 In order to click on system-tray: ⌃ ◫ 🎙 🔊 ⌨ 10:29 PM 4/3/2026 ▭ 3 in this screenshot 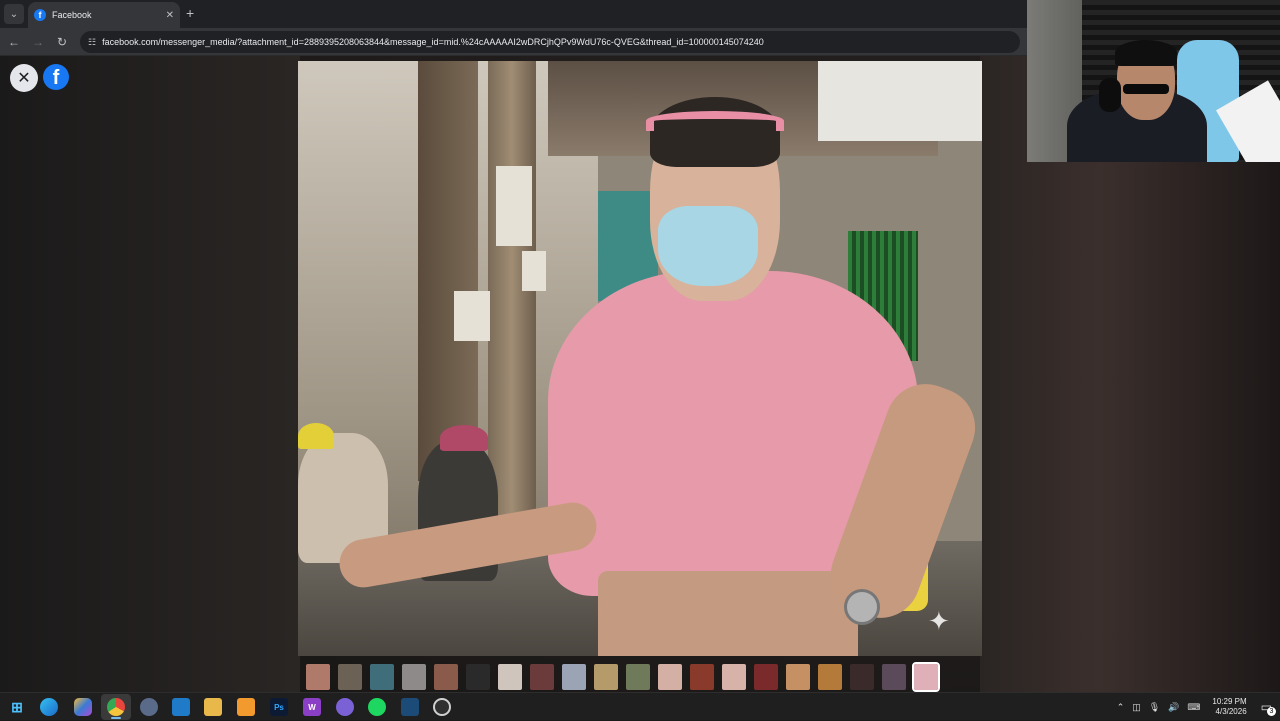, I will do `click(1196, 707)`.